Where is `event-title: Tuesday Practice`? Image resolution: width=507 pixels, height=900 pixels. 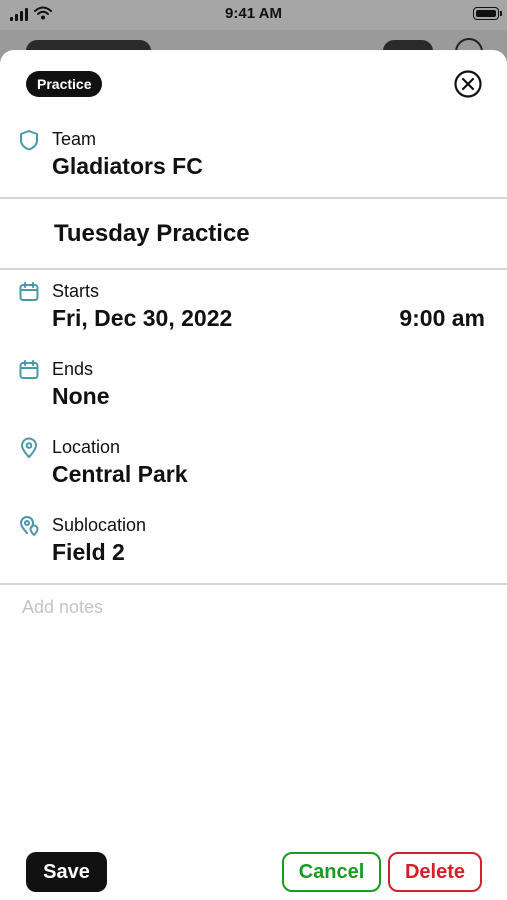 event-title: Tuesday Practice is located at coordinates (152, 234).